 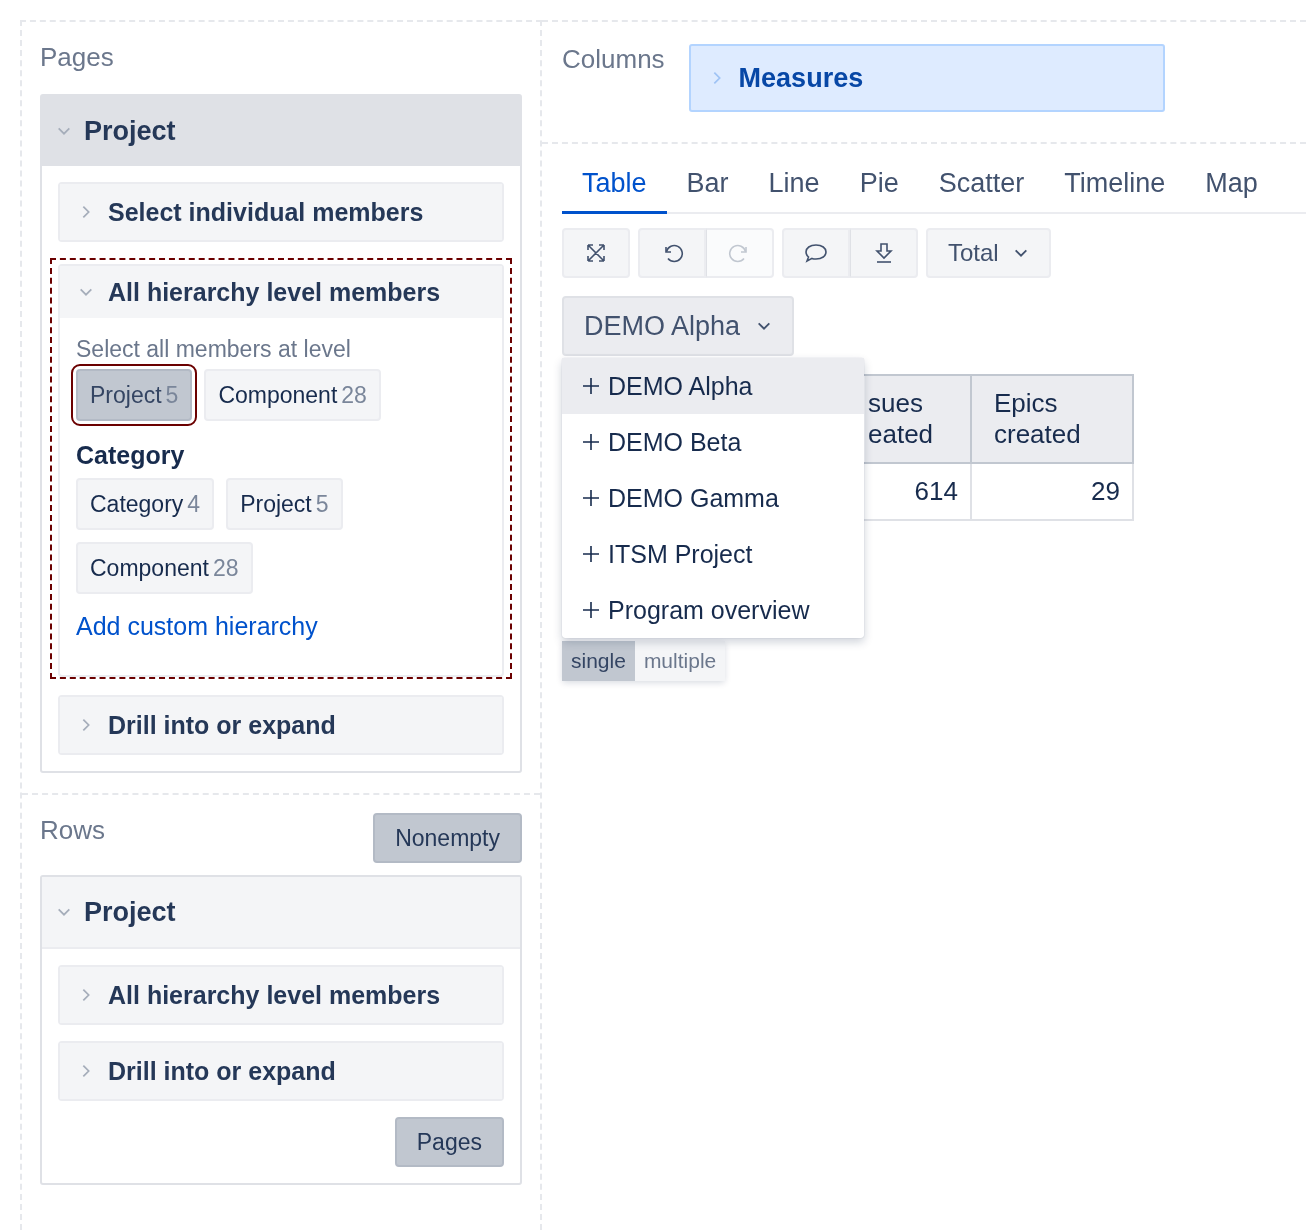 I want to click on download-icon, so click(x=883, y=253).